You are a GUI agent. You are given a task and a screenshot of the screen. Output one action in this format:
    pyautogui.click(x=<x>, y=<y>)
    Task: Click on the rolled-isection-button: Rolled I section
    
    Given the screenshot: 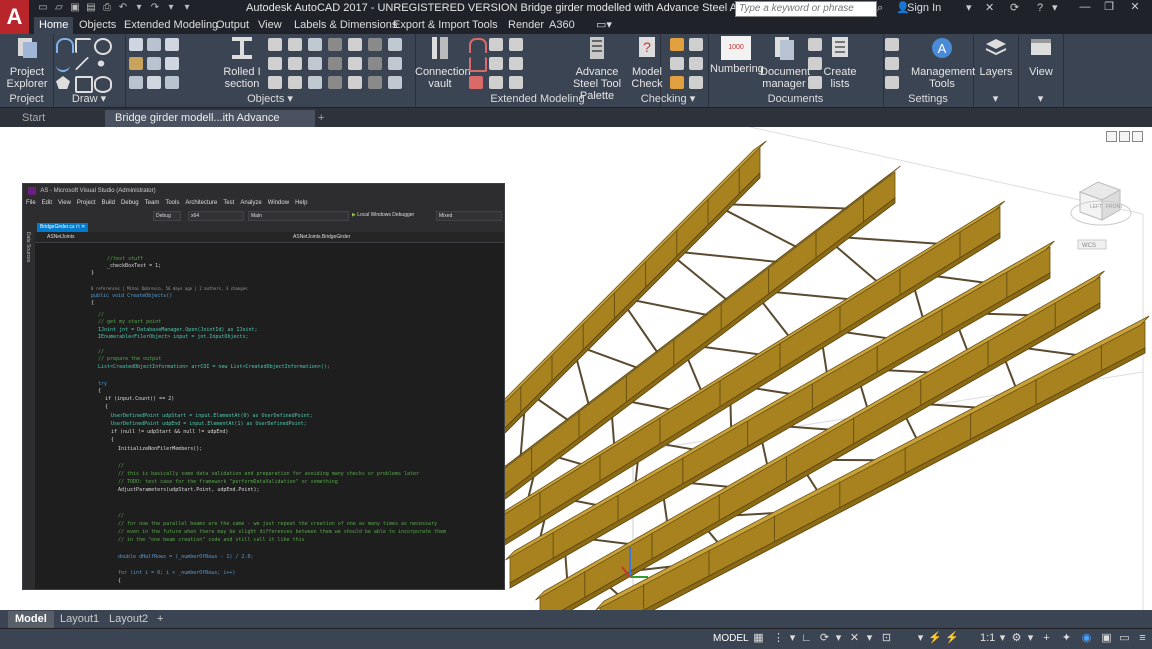 What is the action you would take?
    pyautogui.click(x=242, y=63)
    